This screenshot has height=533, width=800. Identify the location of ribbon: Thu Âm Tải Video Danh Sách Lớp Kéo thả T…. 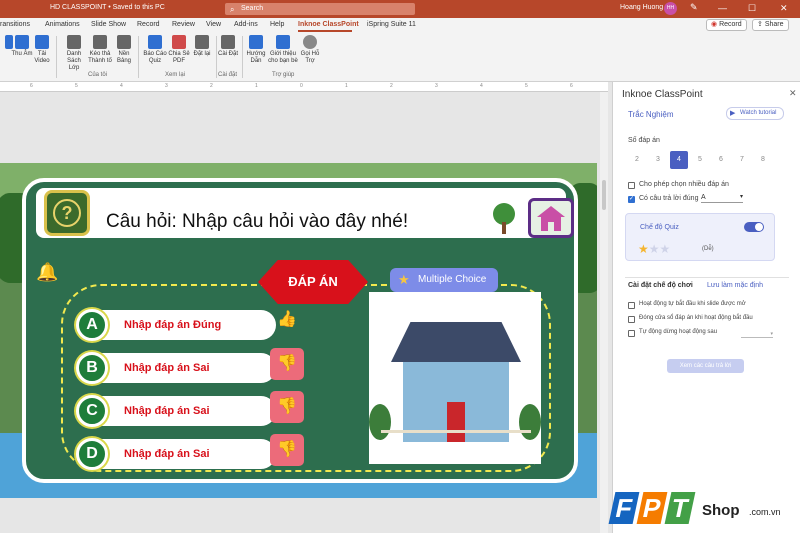
(400, 57).